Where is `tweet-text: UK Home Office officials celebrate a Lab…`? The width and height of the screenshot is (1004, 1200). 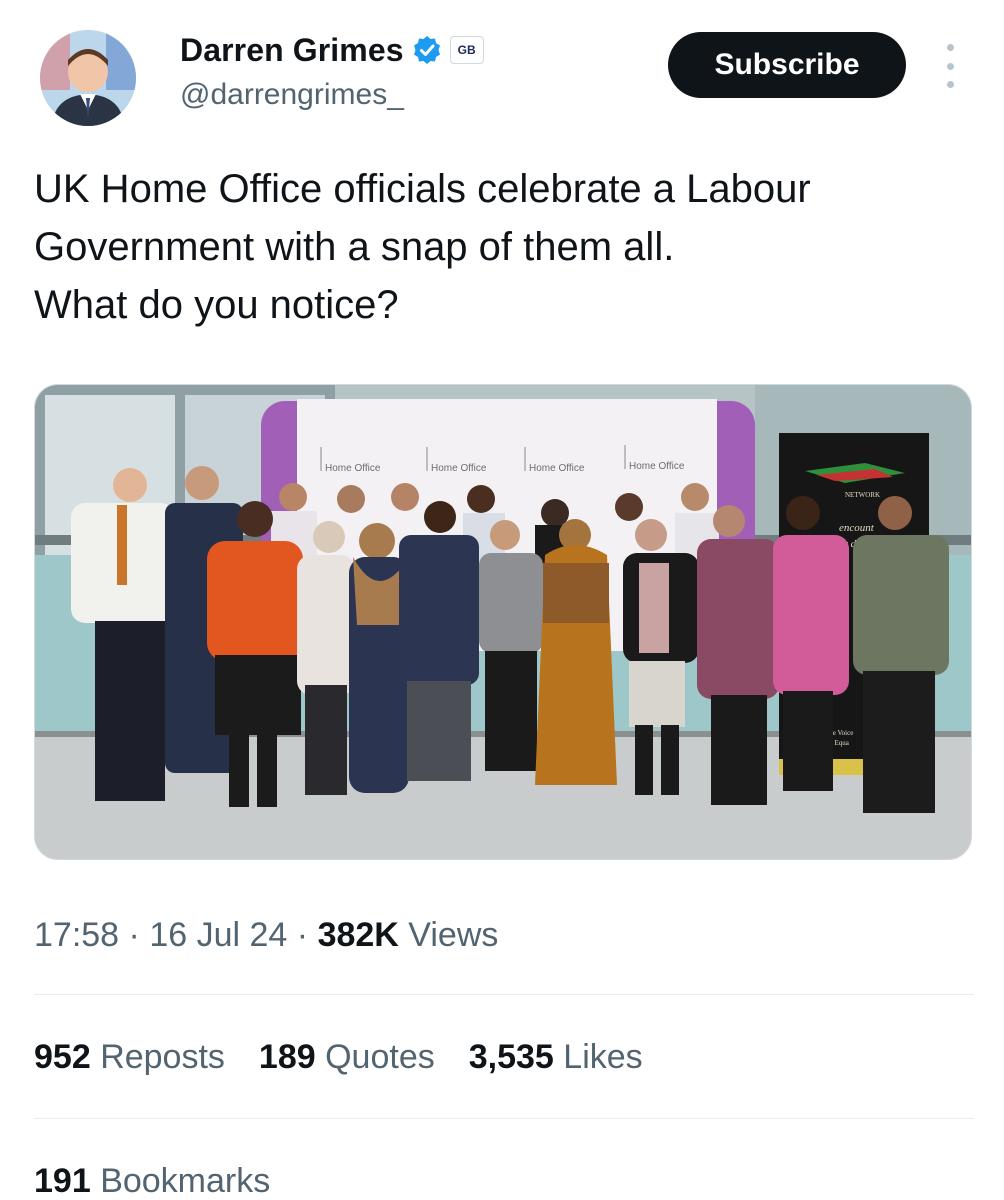
tweet-text: UK Home Office officials celebrate a Lab… is located at coordinates (504, 247).